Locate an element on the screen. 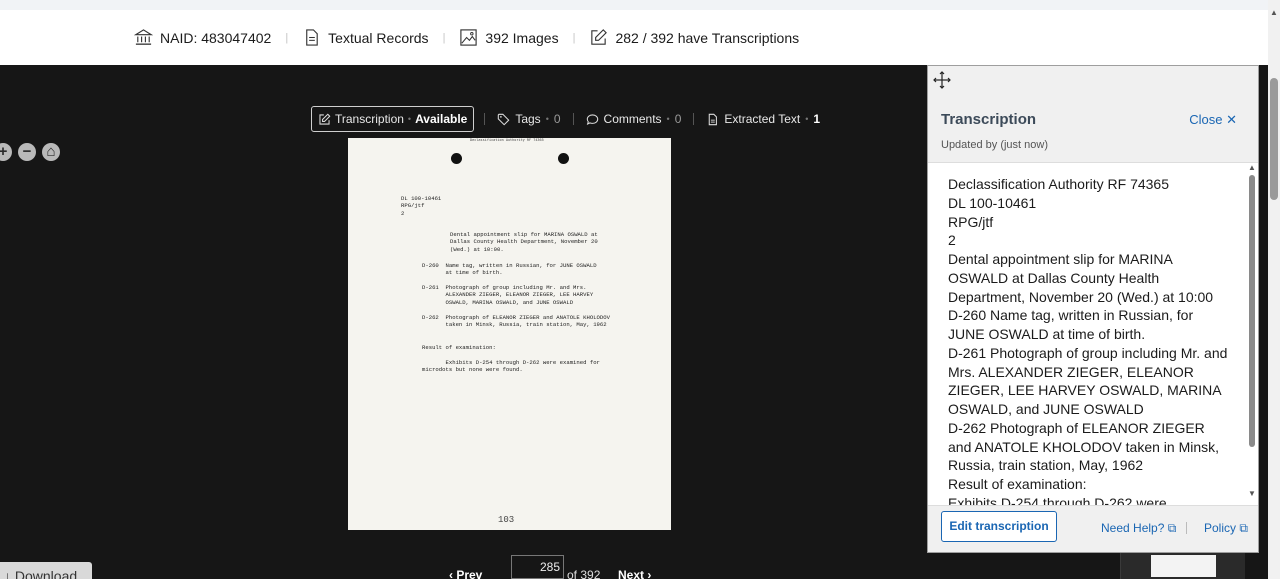 The width and height of the screenshot is (1280, 579). top-strip is located at coordinates (634, 5).